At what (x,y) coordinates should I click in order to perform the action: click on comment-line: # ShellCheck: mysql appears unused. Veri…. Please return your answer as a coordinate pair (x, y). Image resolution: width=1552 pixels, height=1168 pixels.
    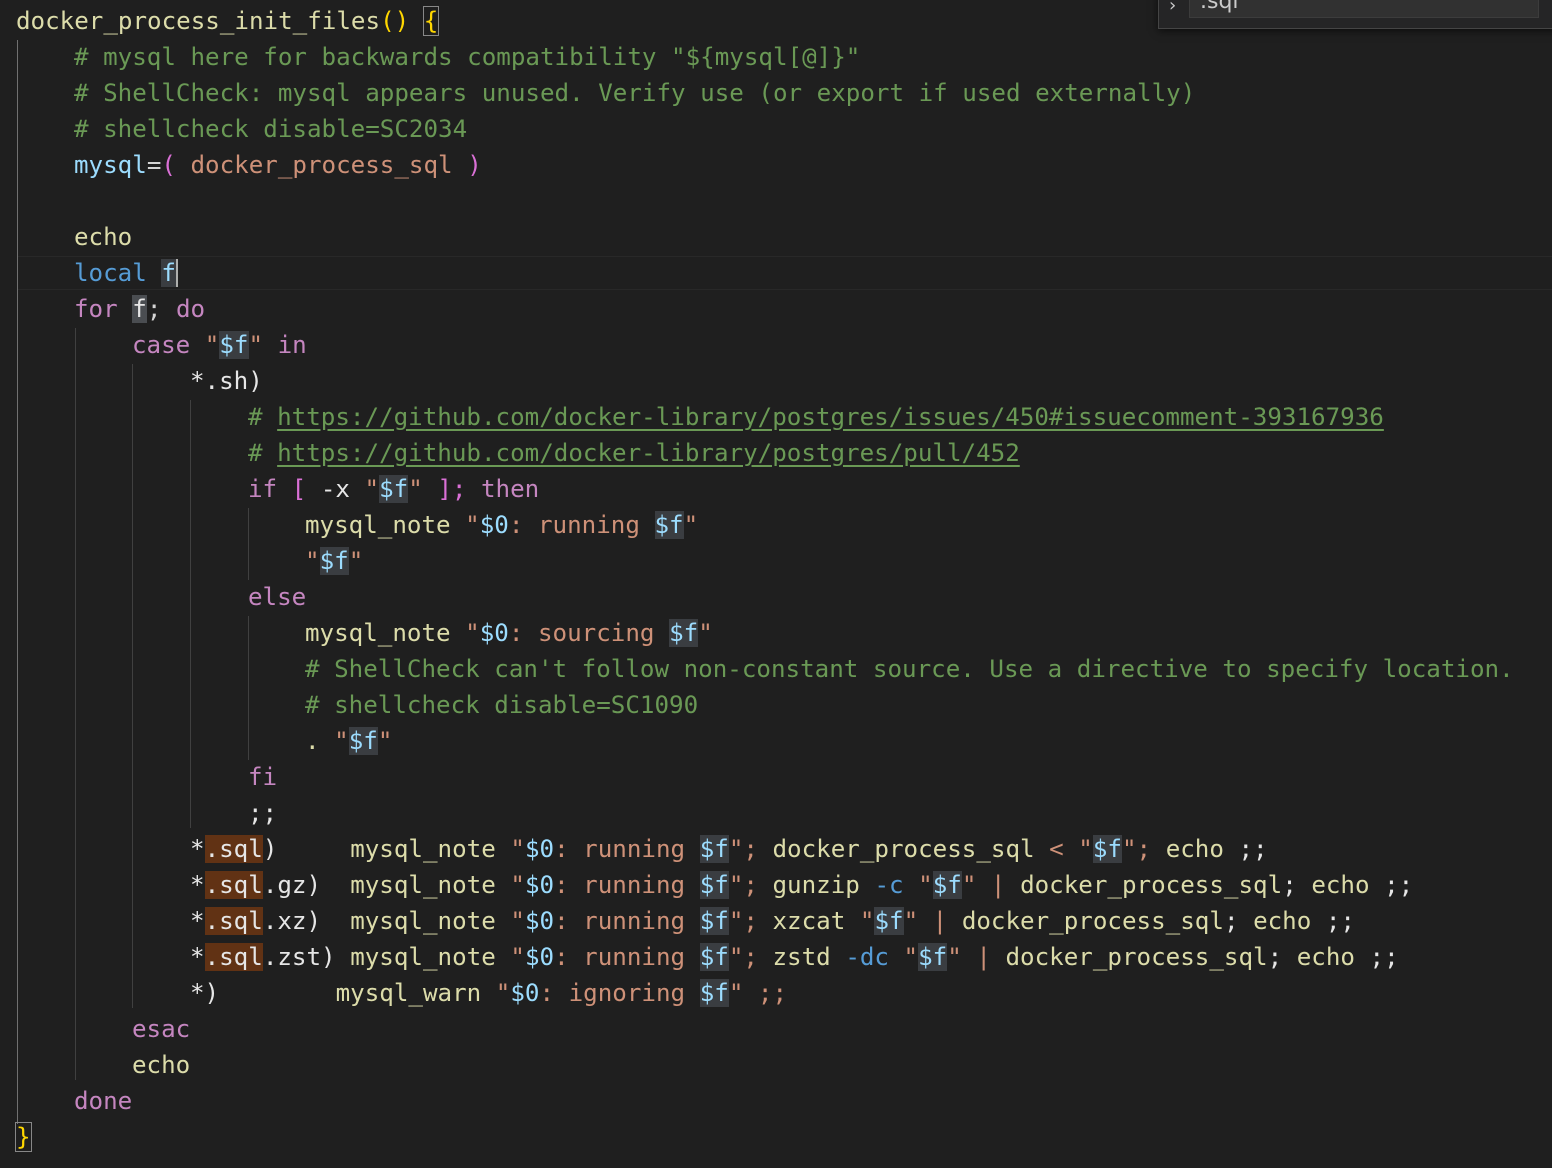
    Looking at the image, I should click on (813, 93).